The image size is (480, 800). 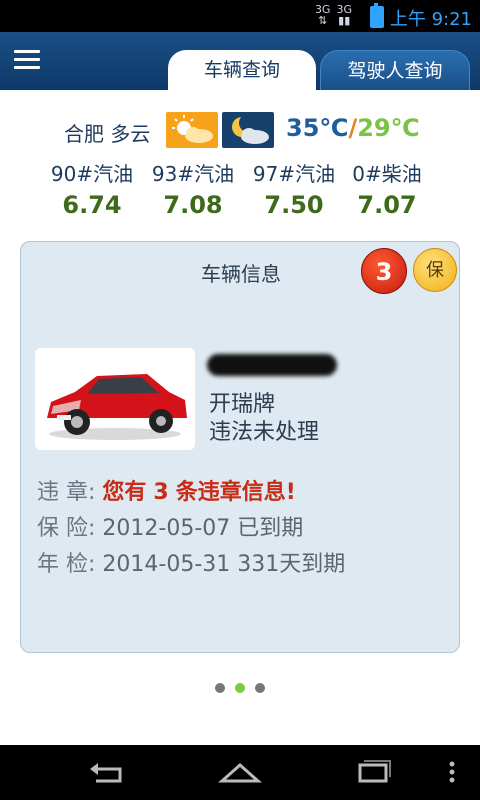 I want to click on system-nav-bar, so click(x=240, y=772).